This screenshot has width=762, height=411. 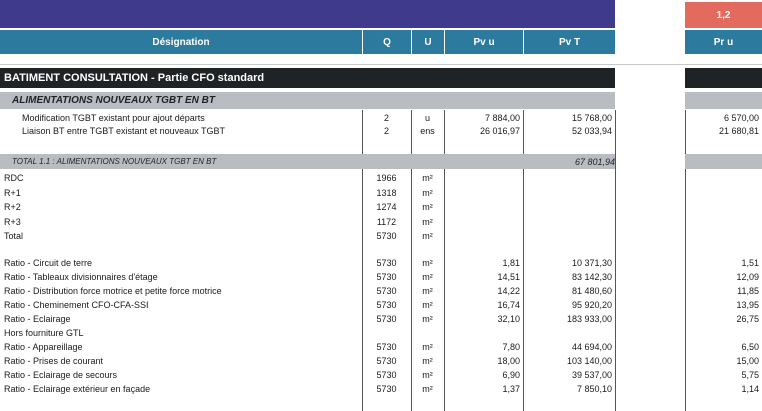 What do you see at coordinates (428, 42) in the screenshot?
I see `header-u: U` at bounding box center [428, 42].